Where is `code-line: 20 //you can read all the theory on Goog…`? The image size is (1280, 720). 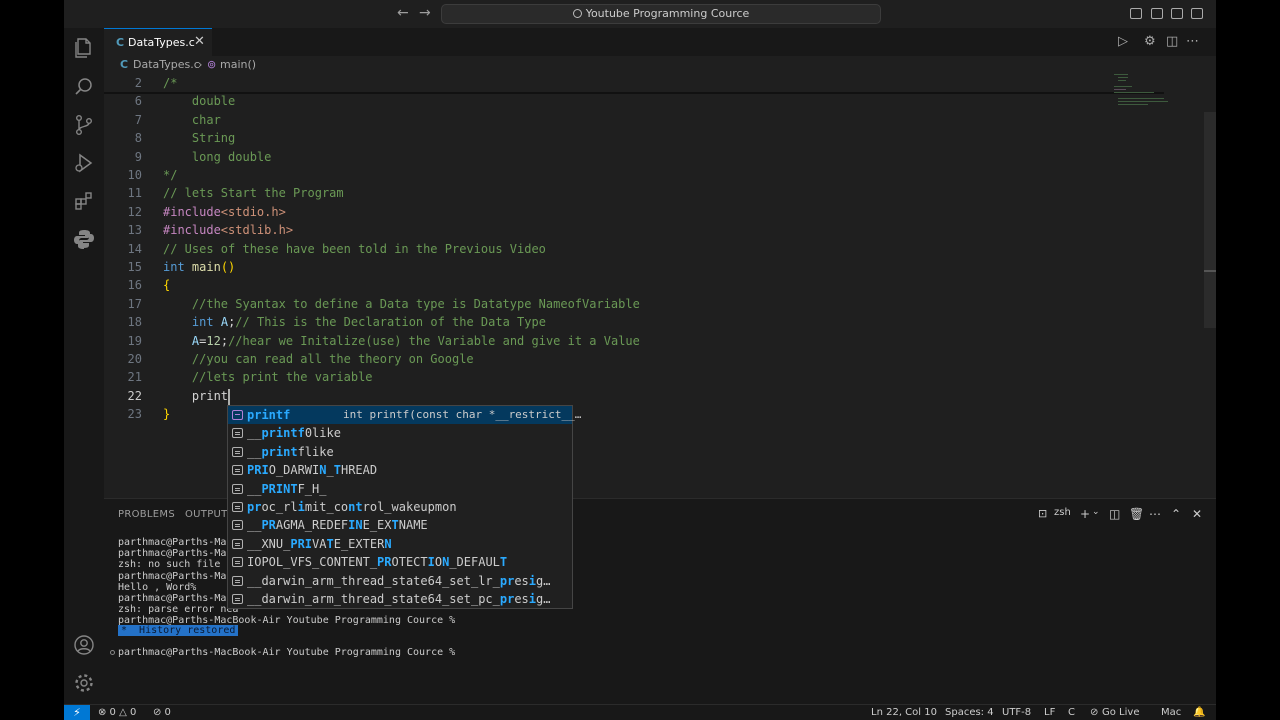 code-line: 20 //you can read all the theory on Goog… is located at coordinates (604, 359).